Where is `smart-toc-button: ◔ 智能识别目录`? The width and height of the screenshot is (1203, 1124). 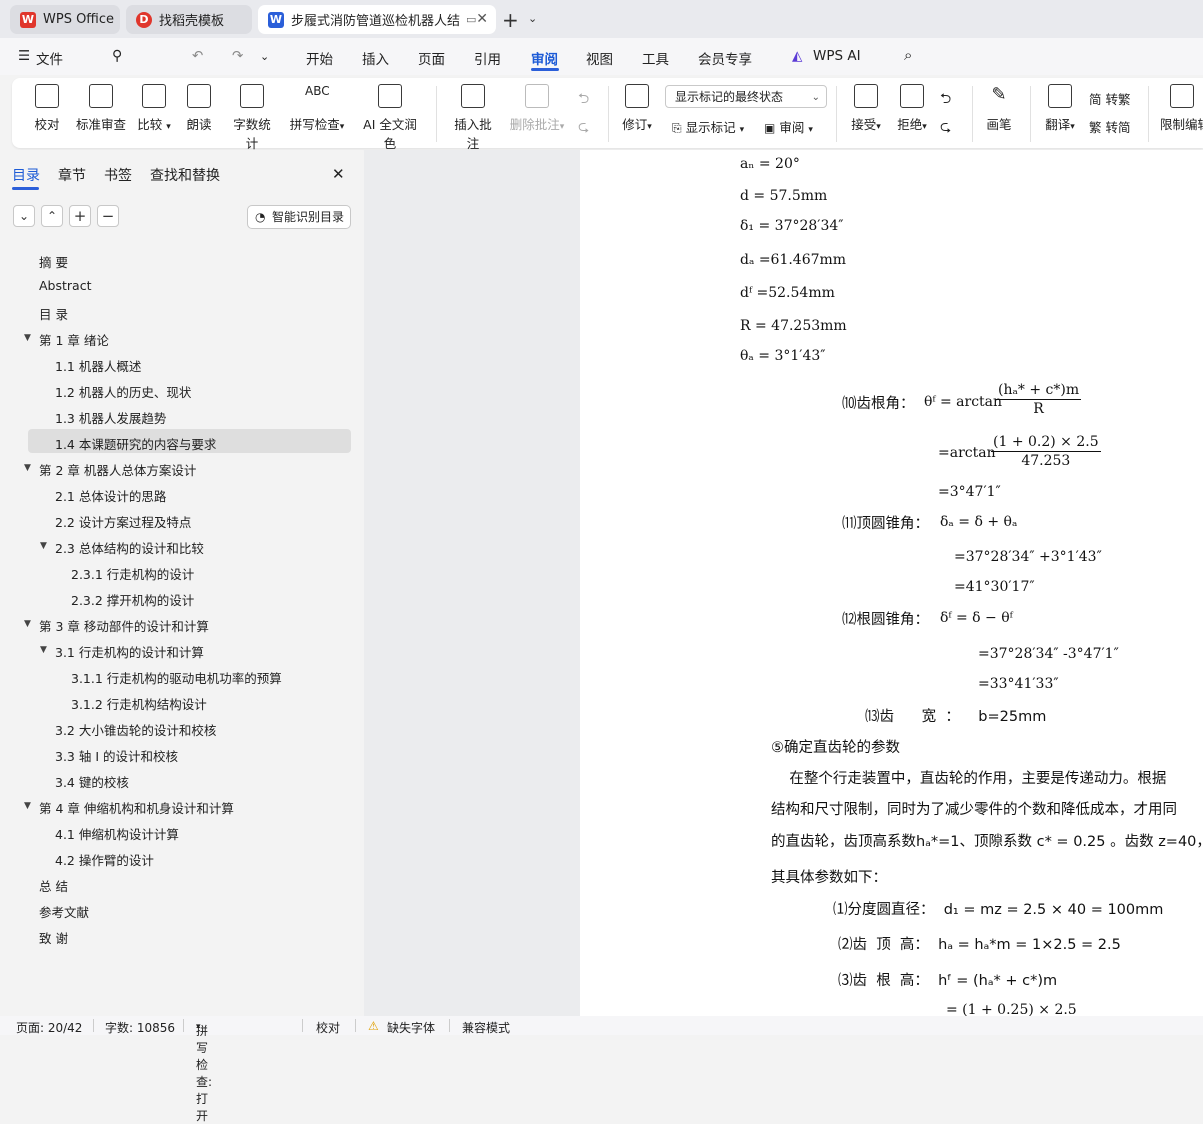
smart-toc-button: ◔ 智能识别目录 is located at coordinates (299, 217).